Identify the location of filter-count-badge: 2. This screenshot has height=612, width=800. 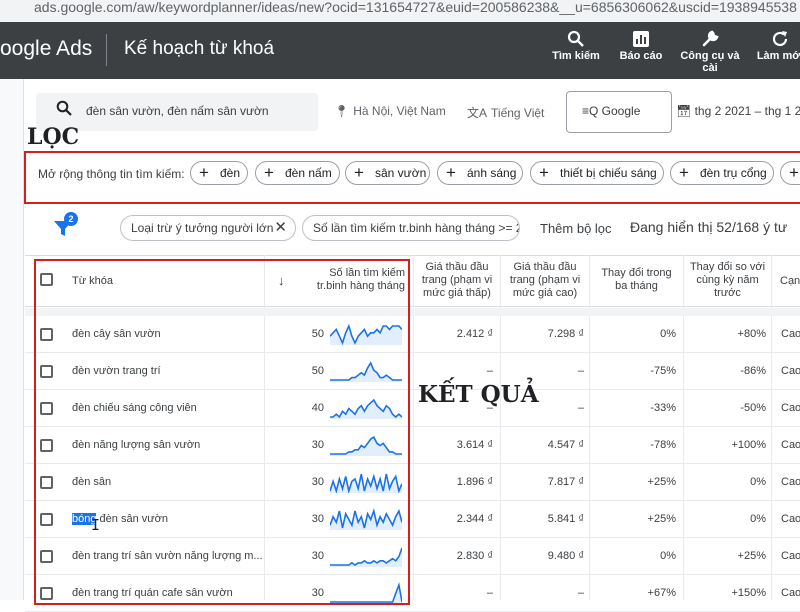
(71, 219).